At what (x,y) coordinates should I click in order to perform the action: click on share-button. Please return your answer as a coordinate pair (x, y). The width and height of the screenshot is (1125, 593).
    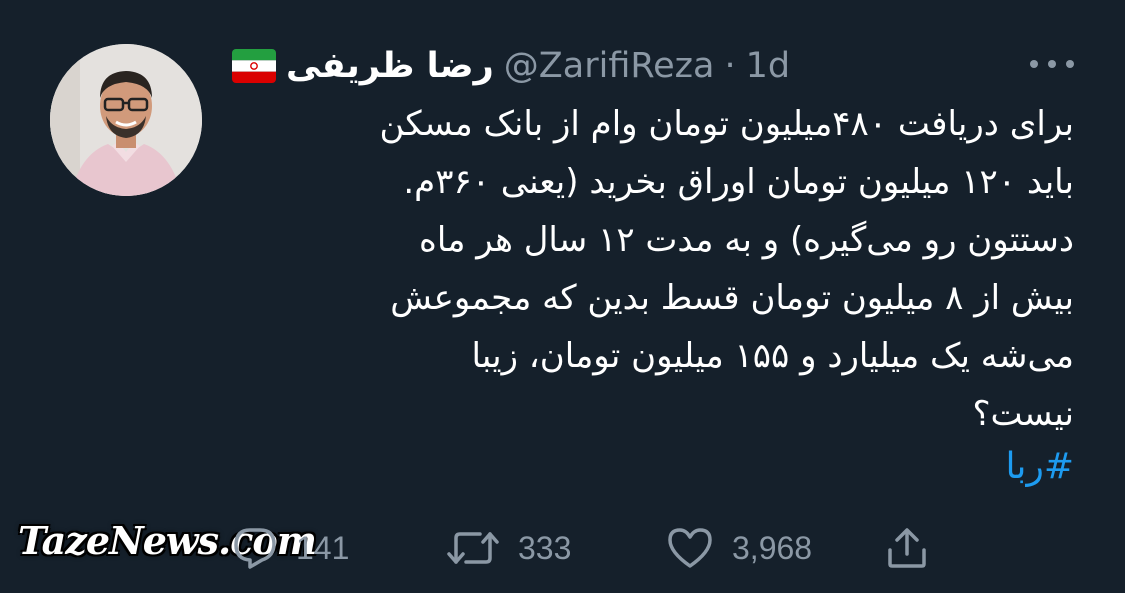
    Looking at the image, I should click on (907, 548).